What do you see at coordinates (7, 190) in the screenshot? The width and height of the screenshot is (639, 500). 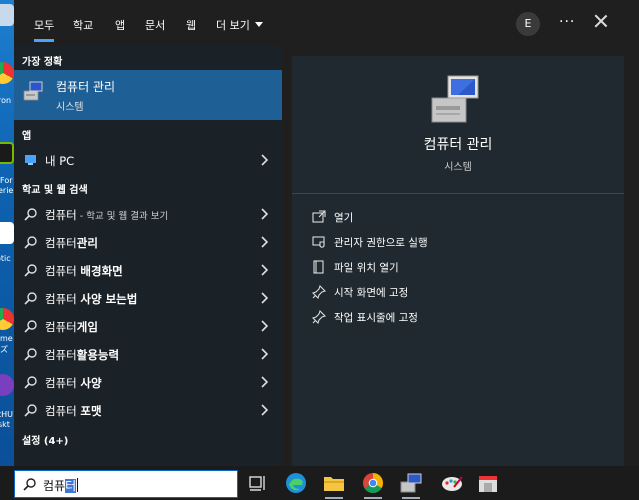 I see `desktop-label: erie` at bounding box center [7, 190].